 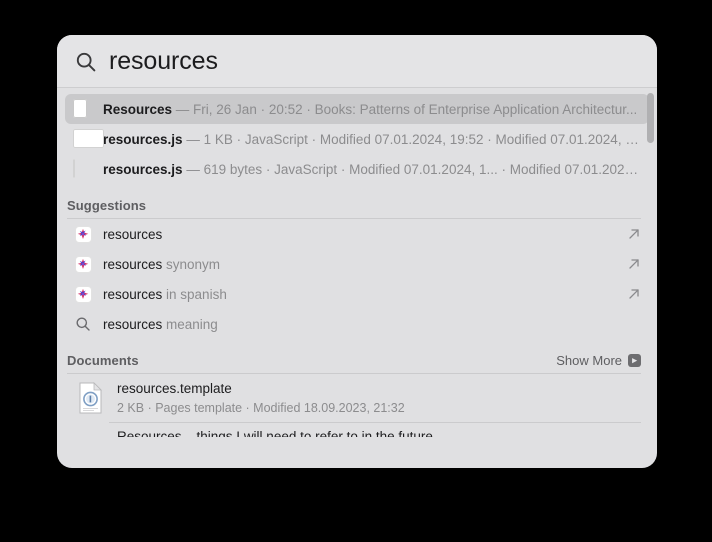 What do you see at coordinates (83, 109) in the screenshot?
I see `books-collection-icon` at bounding box center [83, 109].